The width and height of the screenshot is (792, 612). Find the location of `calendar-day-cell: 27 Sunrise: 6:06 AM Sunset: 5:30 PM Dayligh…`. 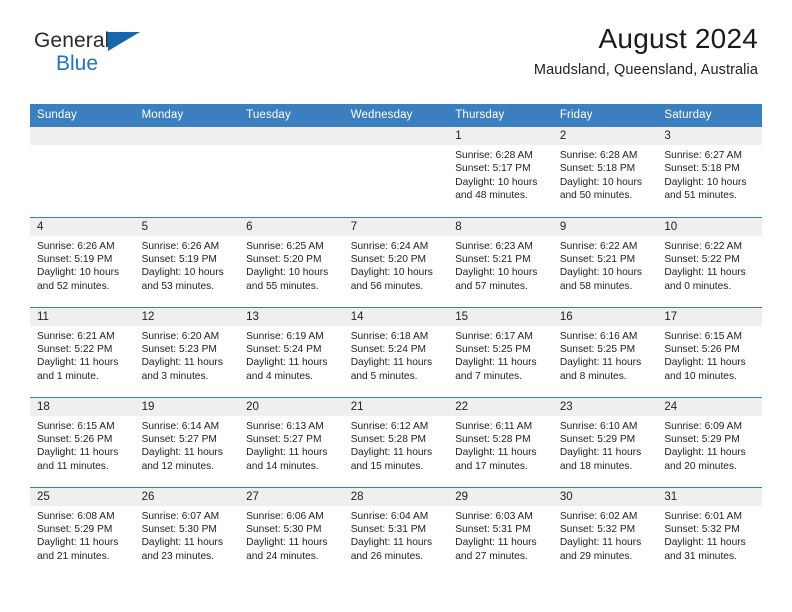

calendar-day-cell: 27 Sunrise: 6:06 AM Sunset: 5:30 PM Dayligh… is located at coordinates (291, 531).